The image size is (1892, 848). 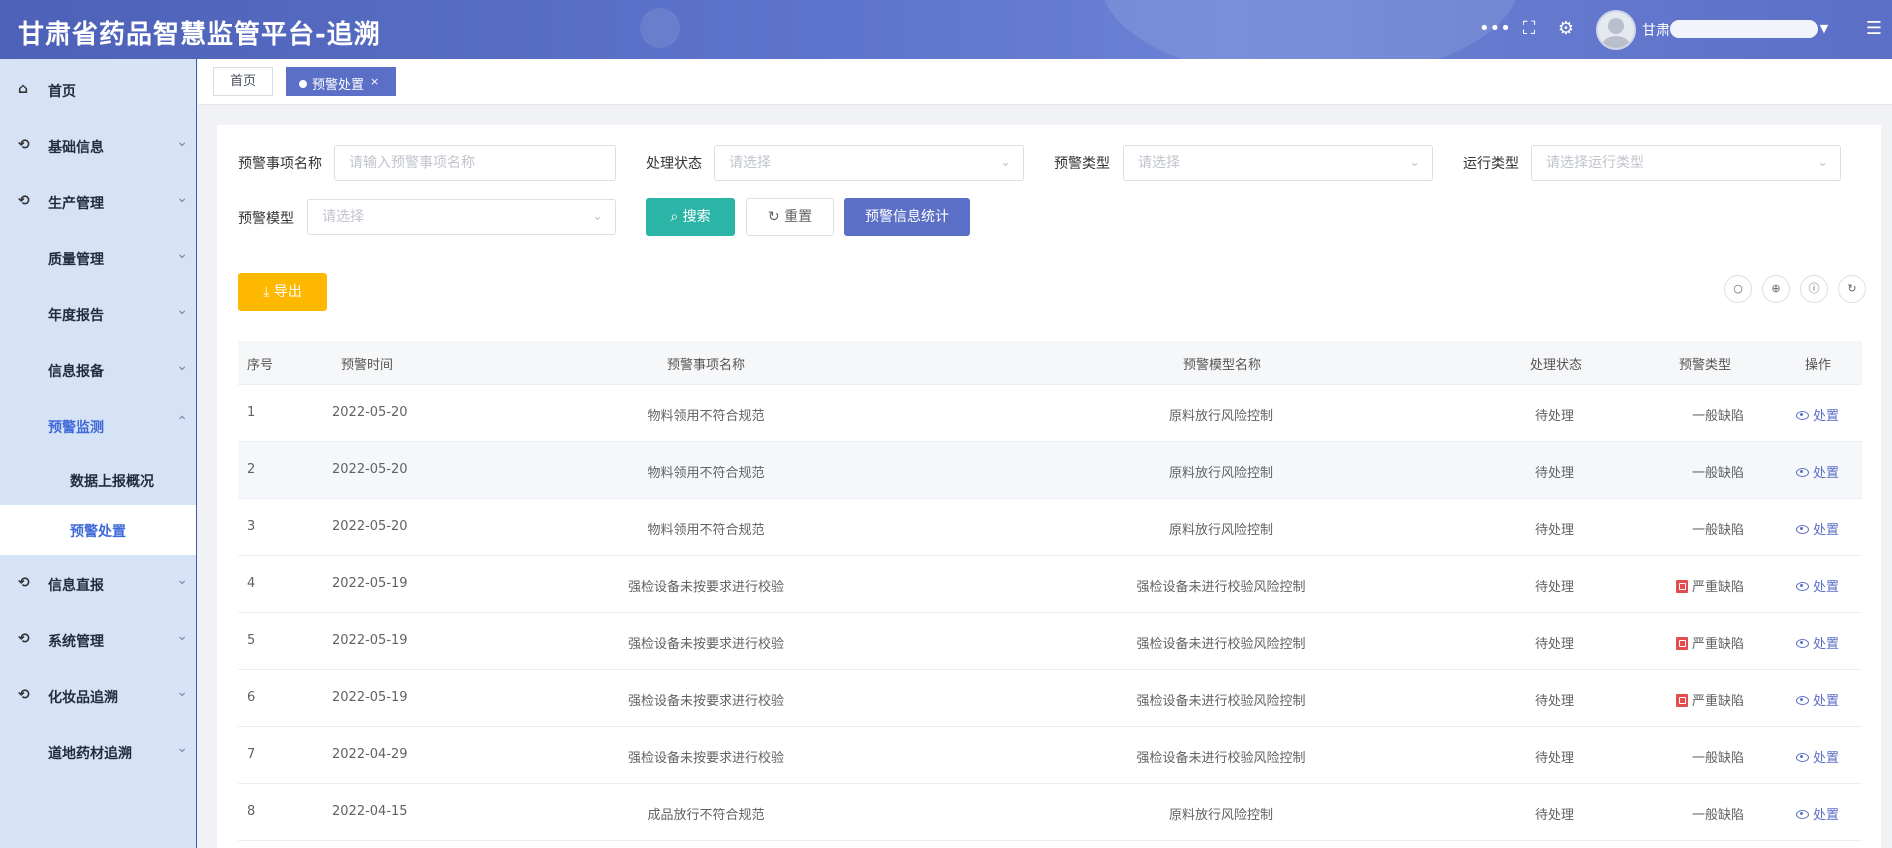 What do you see at coordinates (374, 81) in the screenshot?
I see `close-icon: ×` at bounding box center [374, 81].